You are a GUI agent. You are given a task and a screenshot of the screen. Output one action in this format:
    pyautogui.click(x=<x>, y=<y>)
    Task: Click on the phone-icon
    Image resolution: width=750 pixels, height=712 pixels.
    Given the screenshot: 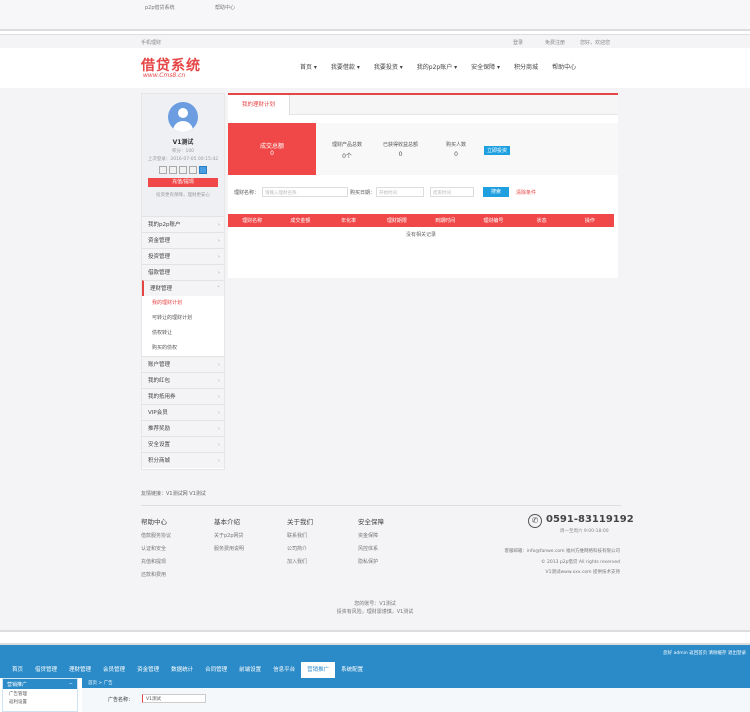 What is the action you would take?
    pyautogui.click(x=173, y=170)
    